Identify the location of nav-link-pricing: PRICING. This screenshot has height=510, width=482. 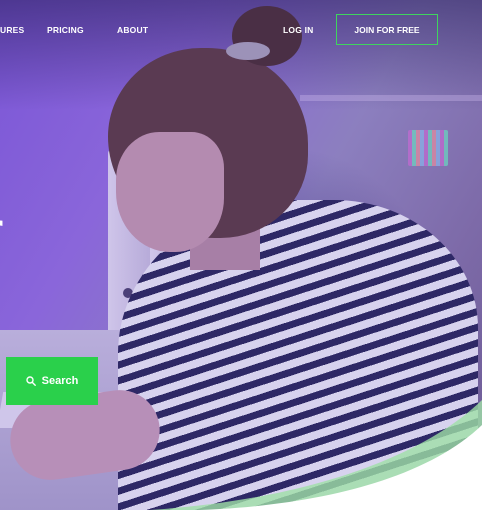
(65, 30).